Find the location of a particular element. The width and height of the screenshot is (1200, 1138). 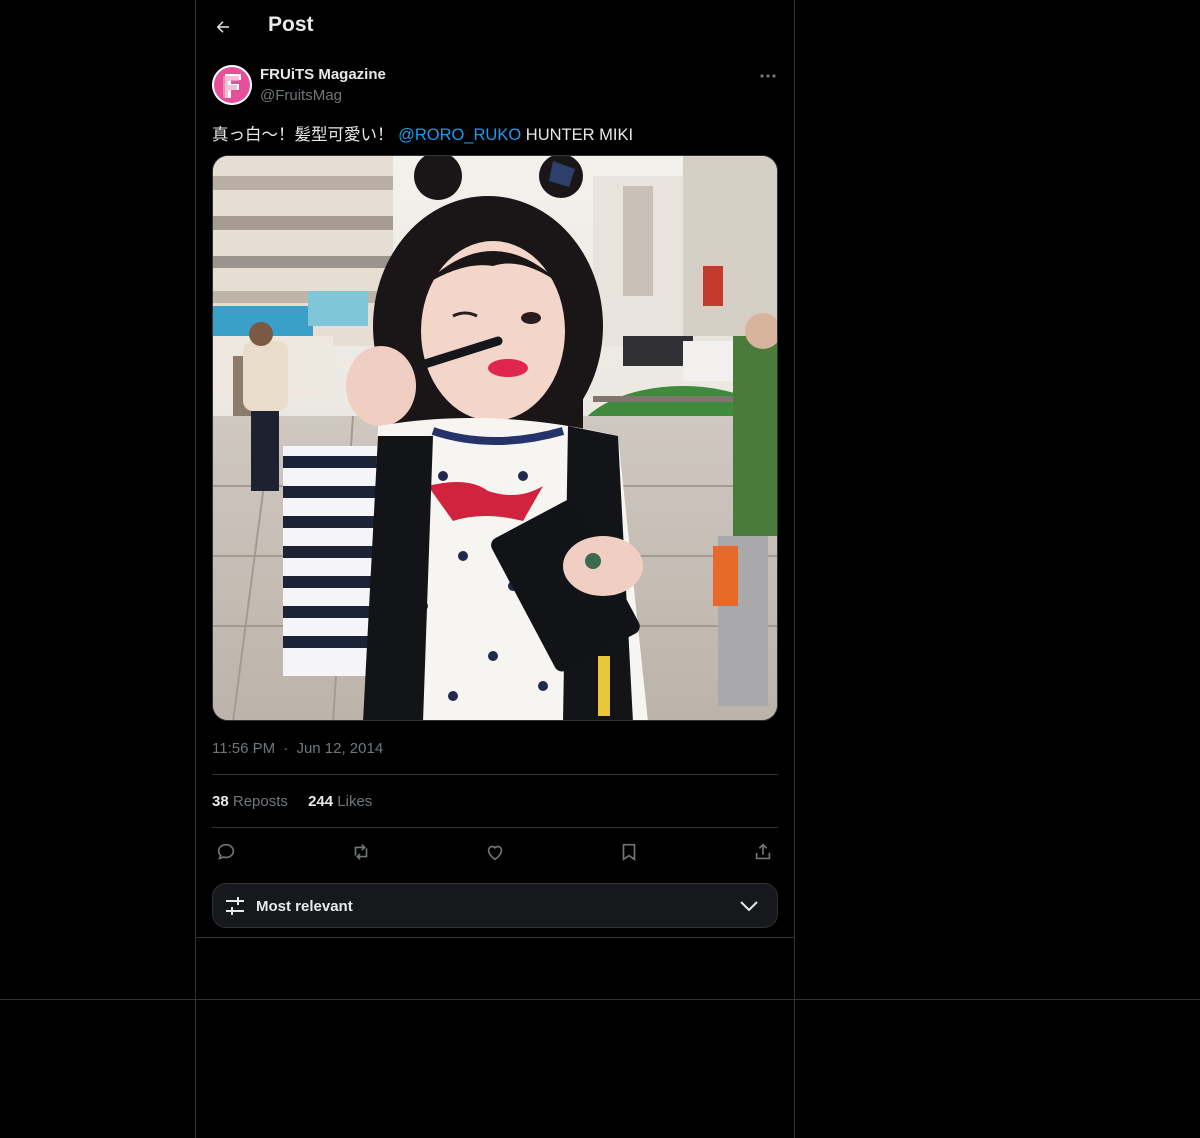

column-bottom-border is located at coordinates (495, 937).